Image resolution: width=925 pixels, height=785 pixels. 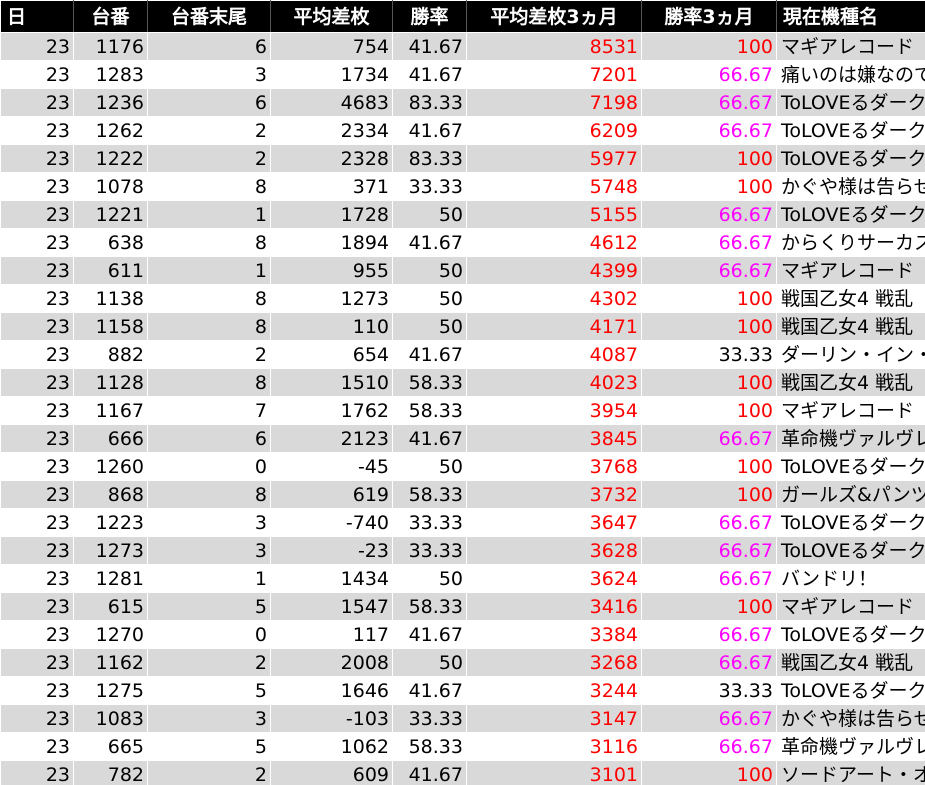 What do you see at coordinates (110, 438) in the screenshot?
I see `cell-machine-number: 666` at bounding box center [110, 438].